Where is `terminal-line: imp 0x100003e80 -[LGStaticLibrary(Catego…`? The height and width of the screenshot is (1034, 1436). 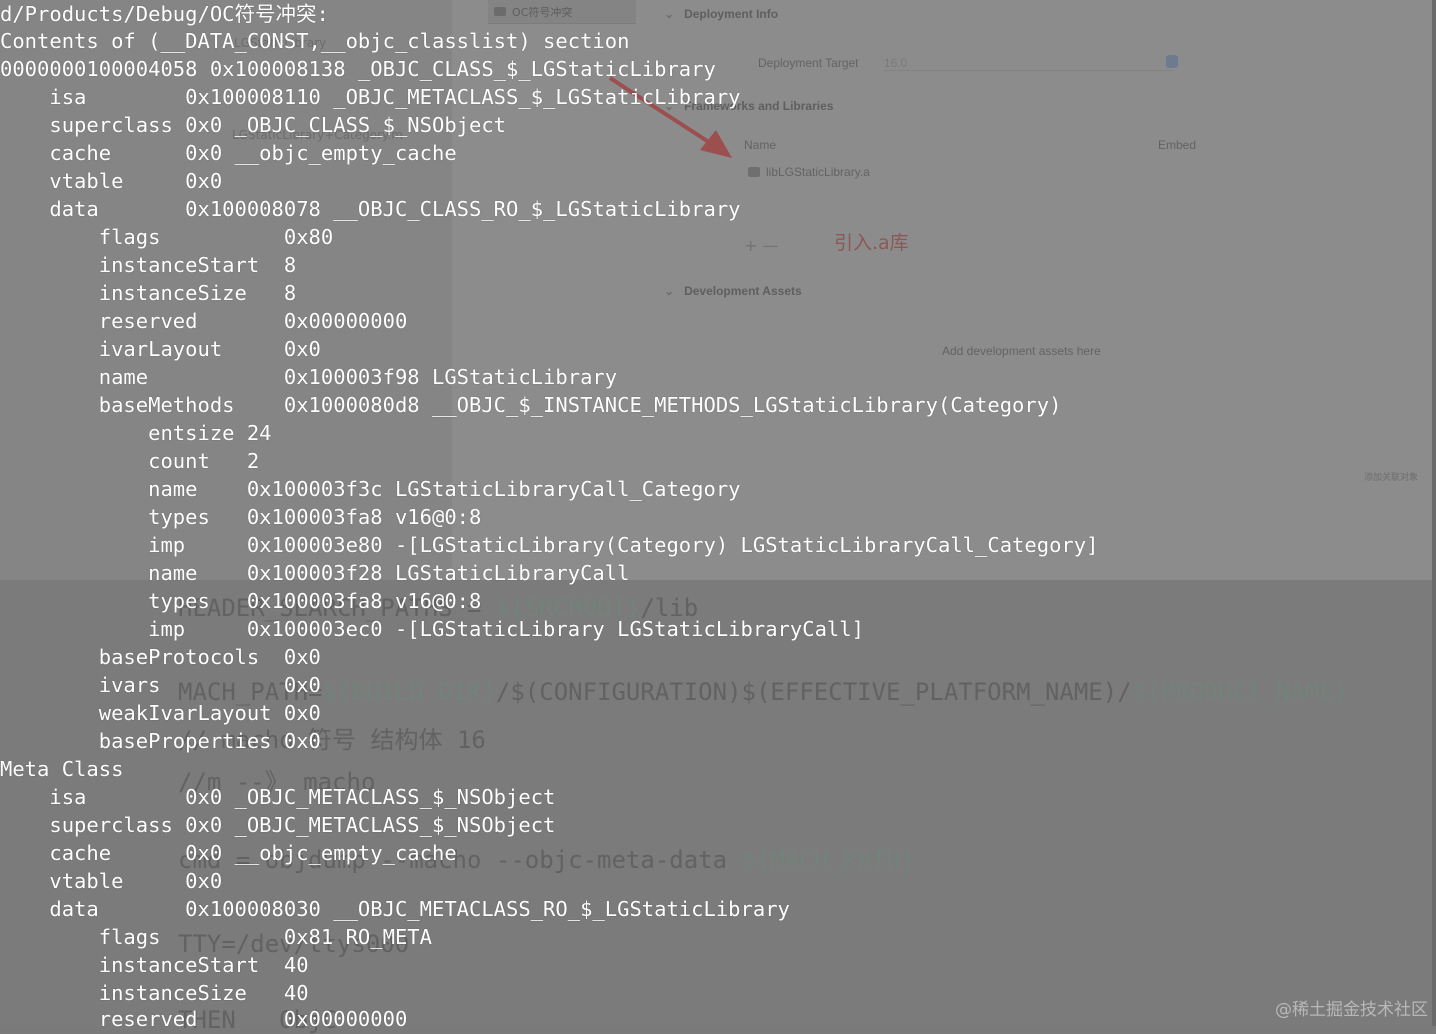 terminal-line: imp 0x100003e80 -[LGStaticLibrary(Catego… is located at coordinates (549, 545).